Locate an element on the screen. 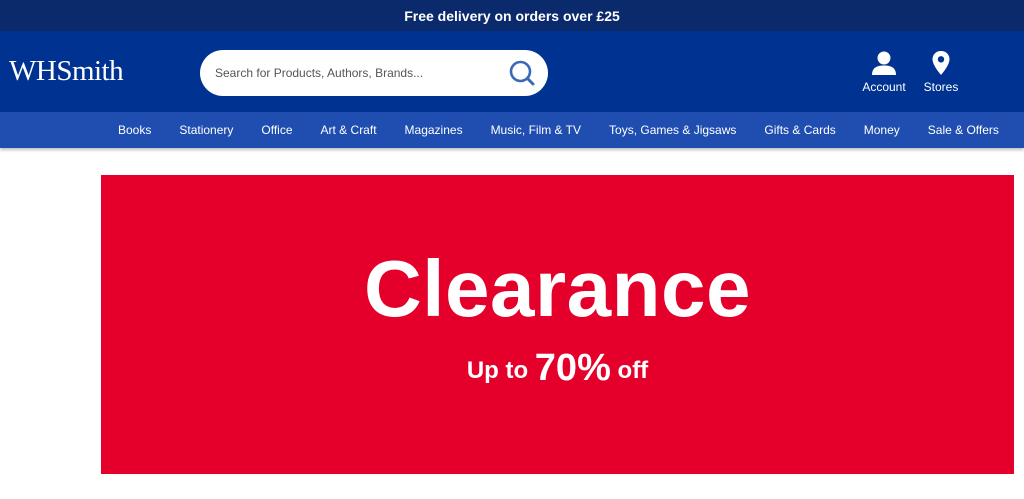 This screenshot has width=1024, height=499. stores-button: Stores is located at coordinates (941, 72).